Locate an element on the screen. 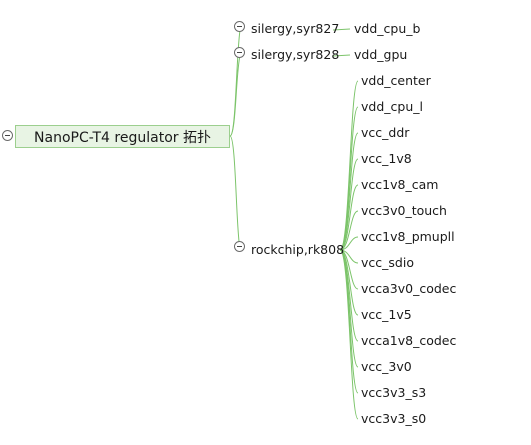 The width and height of the screenshot is (531, 445). leaf-node: vdd_center is located at coordinates (396, 81).